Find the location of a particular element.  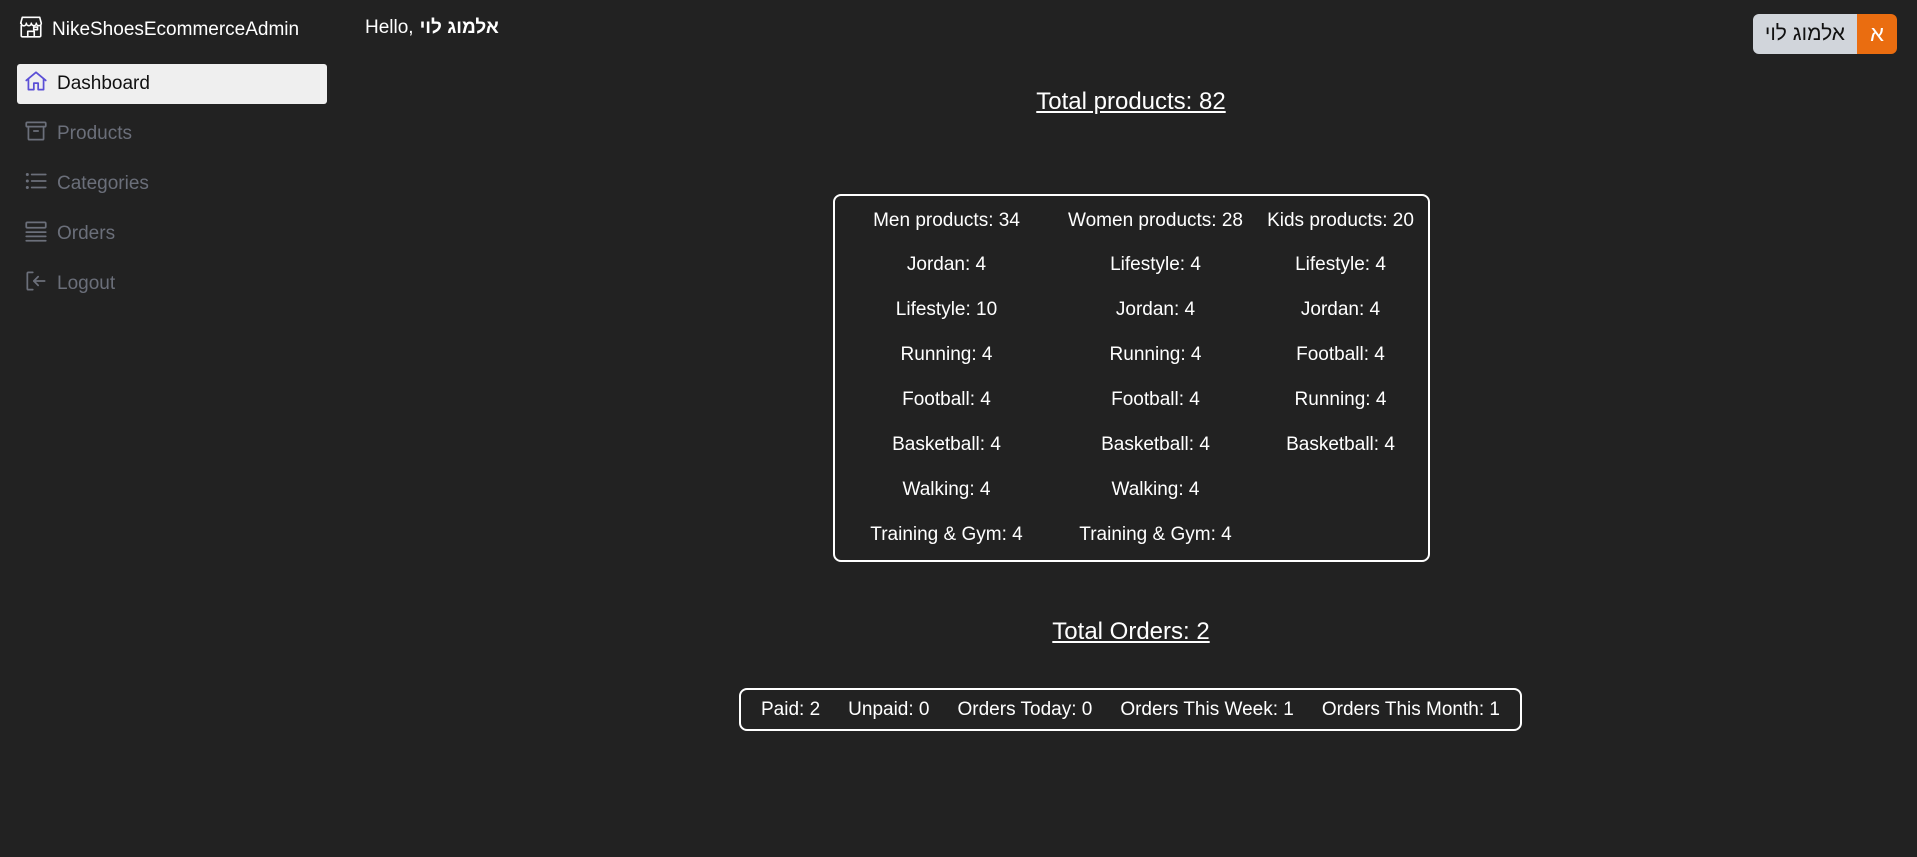

sidebar-item-label: Products is located at coordinates (94, 133).